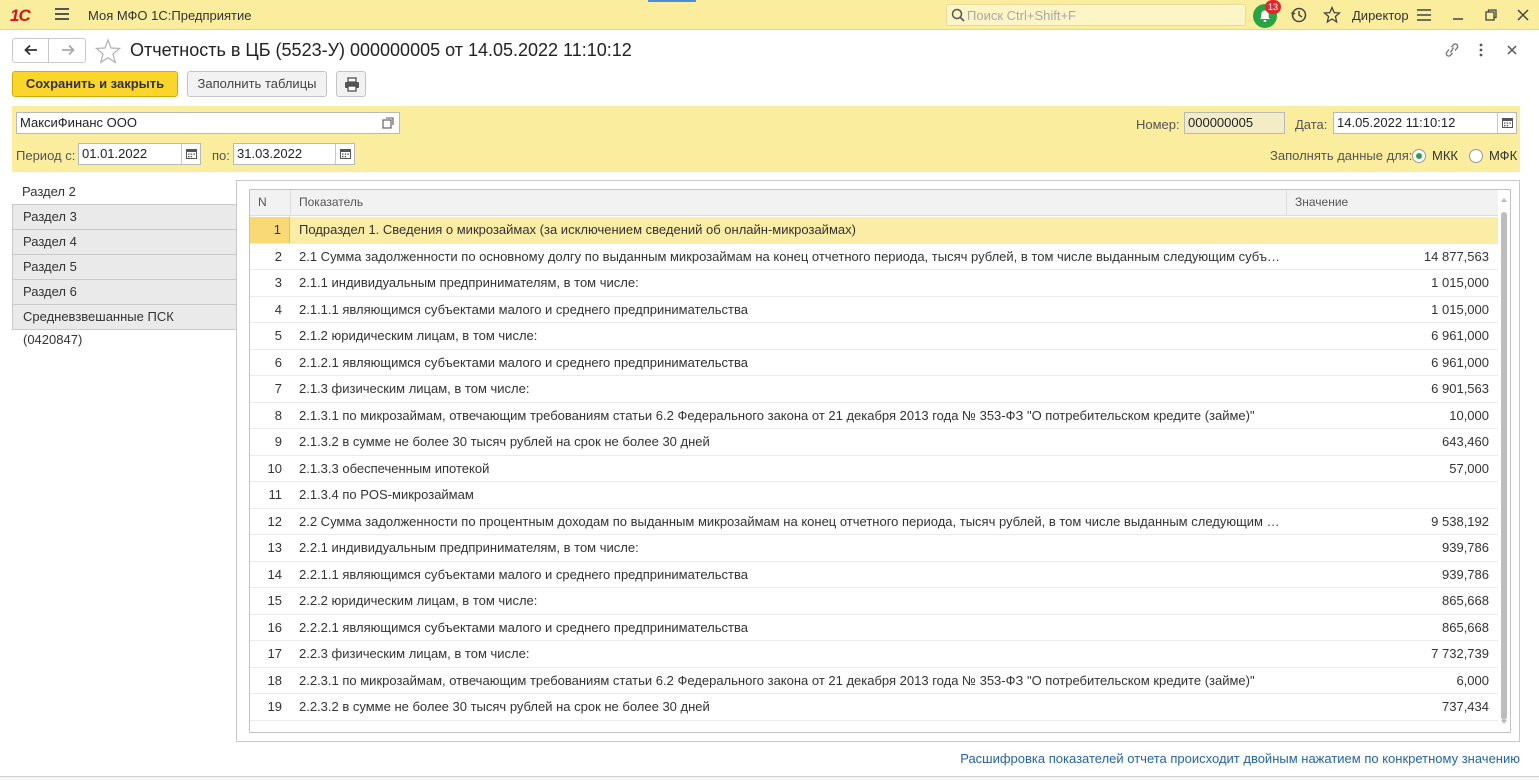 The height and width of the screenshot is (780, 1539). I want to click on radio-mkk, so click(1419, 156).